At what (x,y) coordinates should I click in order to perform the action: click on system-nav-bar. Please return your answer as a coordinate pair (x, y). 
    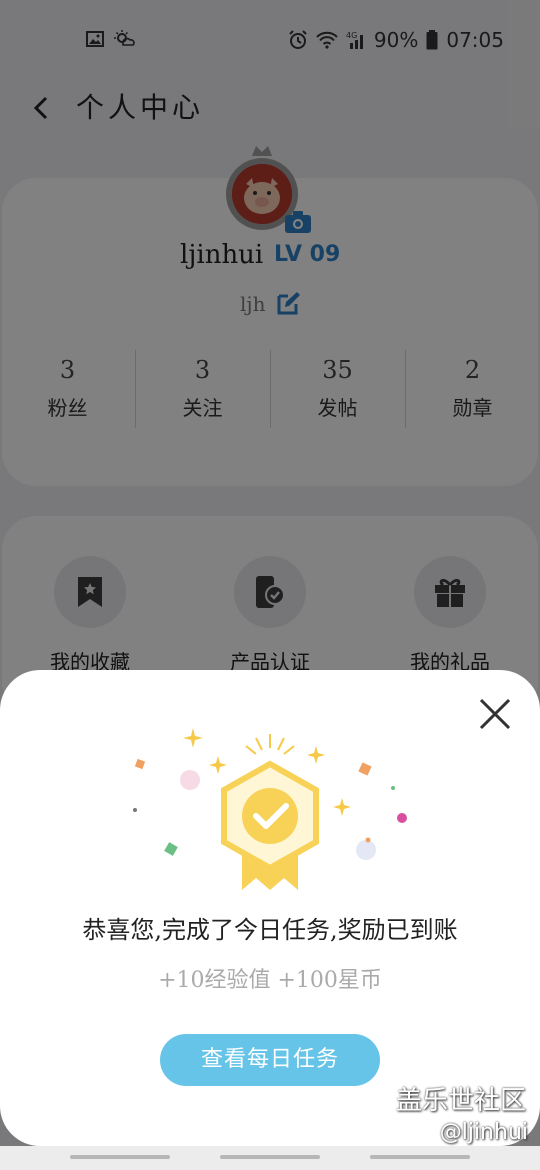
    Looking at the image, I should click on (270, 1158).